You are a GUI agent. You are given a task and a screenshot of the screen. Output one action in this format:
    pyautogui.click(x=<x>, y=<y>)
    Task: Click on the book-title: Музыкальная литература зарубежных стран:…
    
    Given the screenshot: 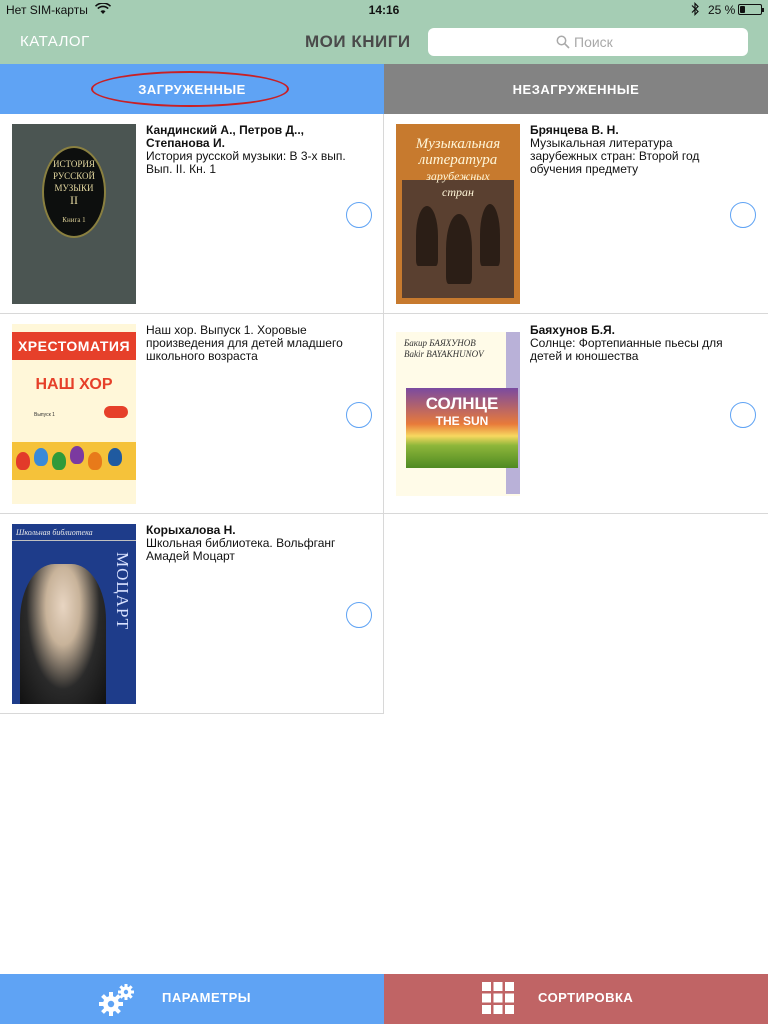 What is the action you would take?
    pyautogui.click(x=615, y=156)
    